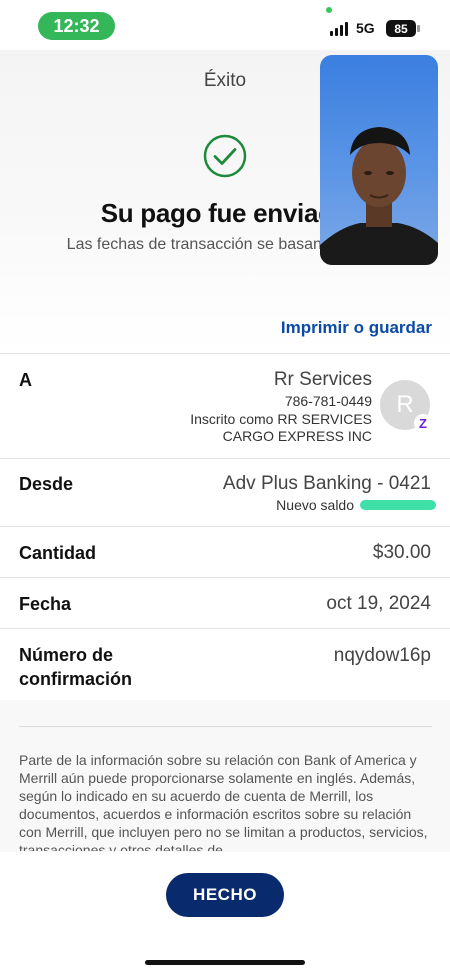  I want to click on status-time: 12:32, so click(76, 26).